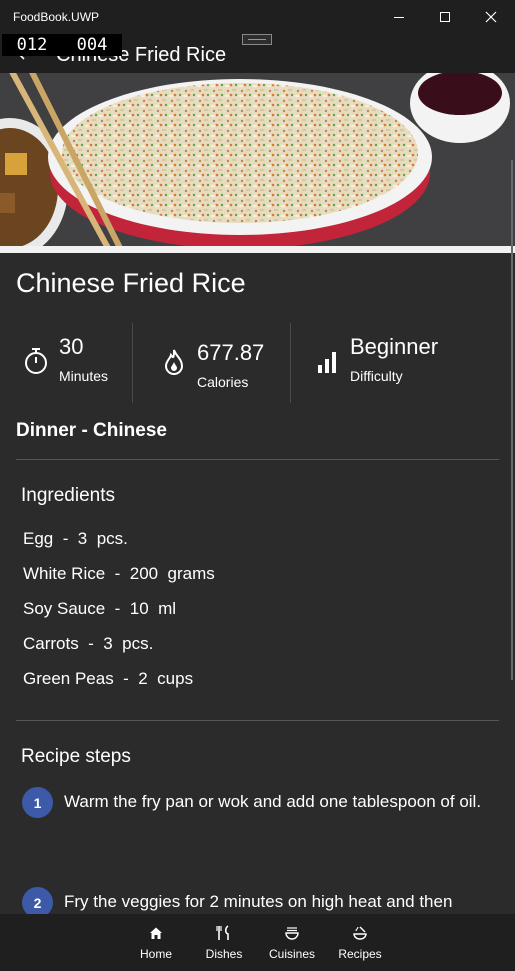 Image resolution: width=515 pixels, height=971 pixels. I want to click on difficulty-label: Difficulty, so click(376, 376).